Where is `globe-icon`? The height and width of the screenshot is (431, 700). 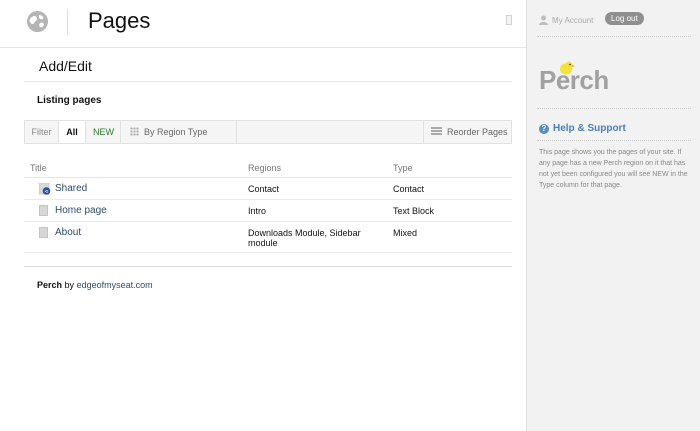 globe-icon is located at coordinates (37, 21).